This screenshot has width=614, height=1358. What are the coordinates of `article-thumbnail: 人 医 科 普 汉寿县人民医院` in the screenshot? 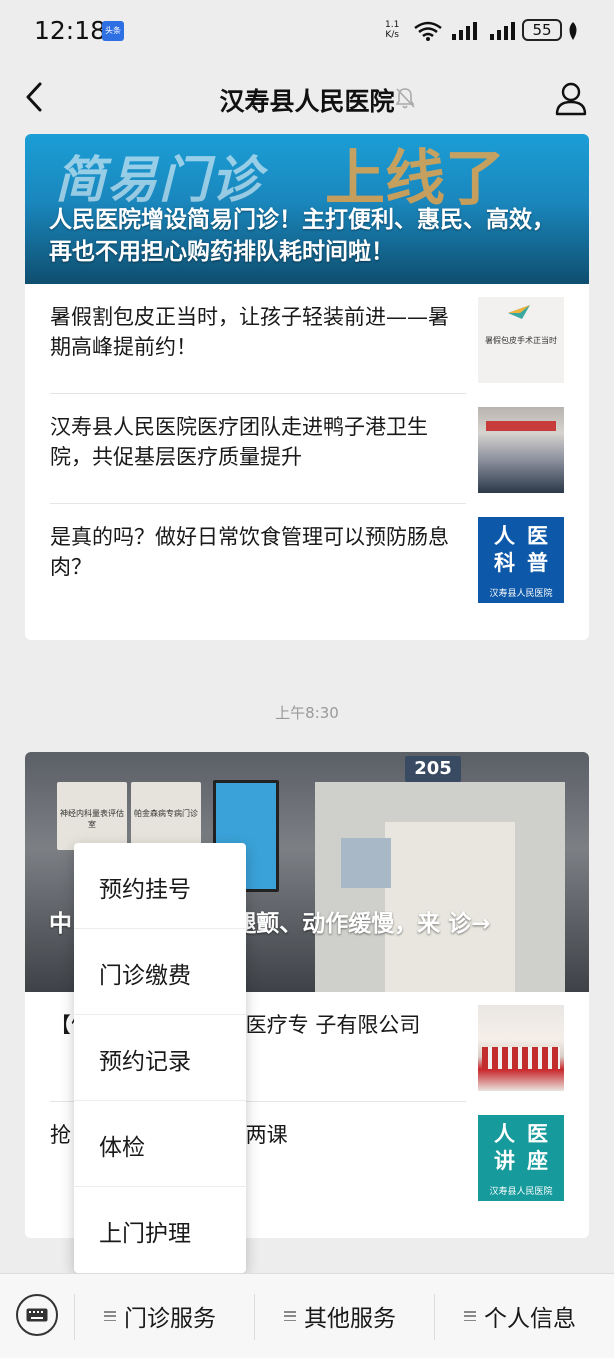 It's located at (521, 560).